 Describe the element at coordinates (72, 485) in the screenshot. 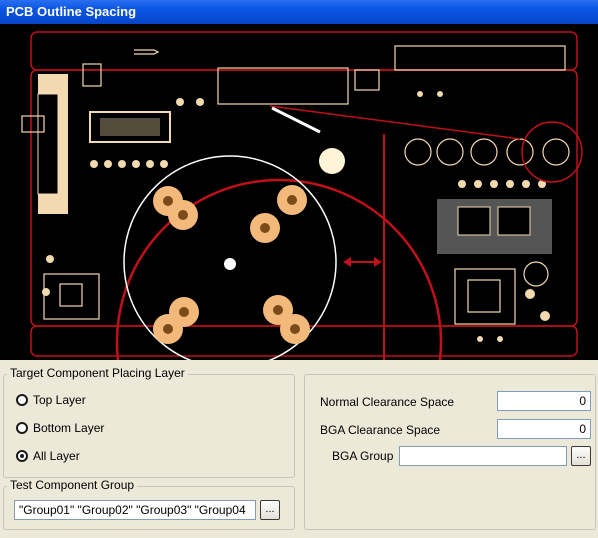

I see `test-group-title: Test Component Group` at that location.